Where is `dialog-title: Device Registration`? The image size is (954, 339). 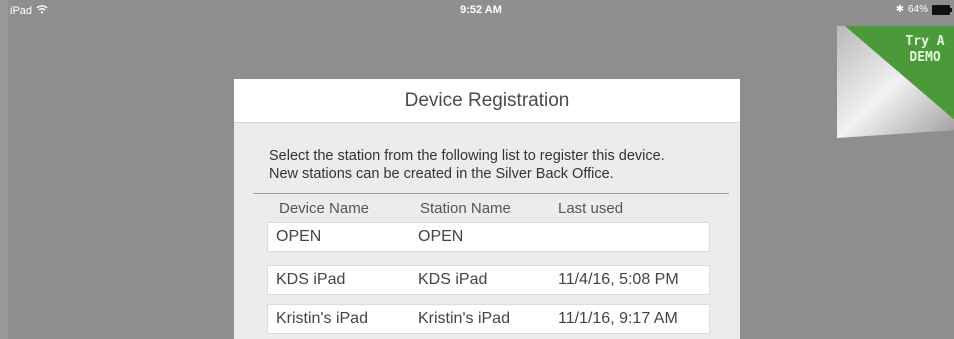
dialog-title: Device Registration is located at coordinates (487, 100).